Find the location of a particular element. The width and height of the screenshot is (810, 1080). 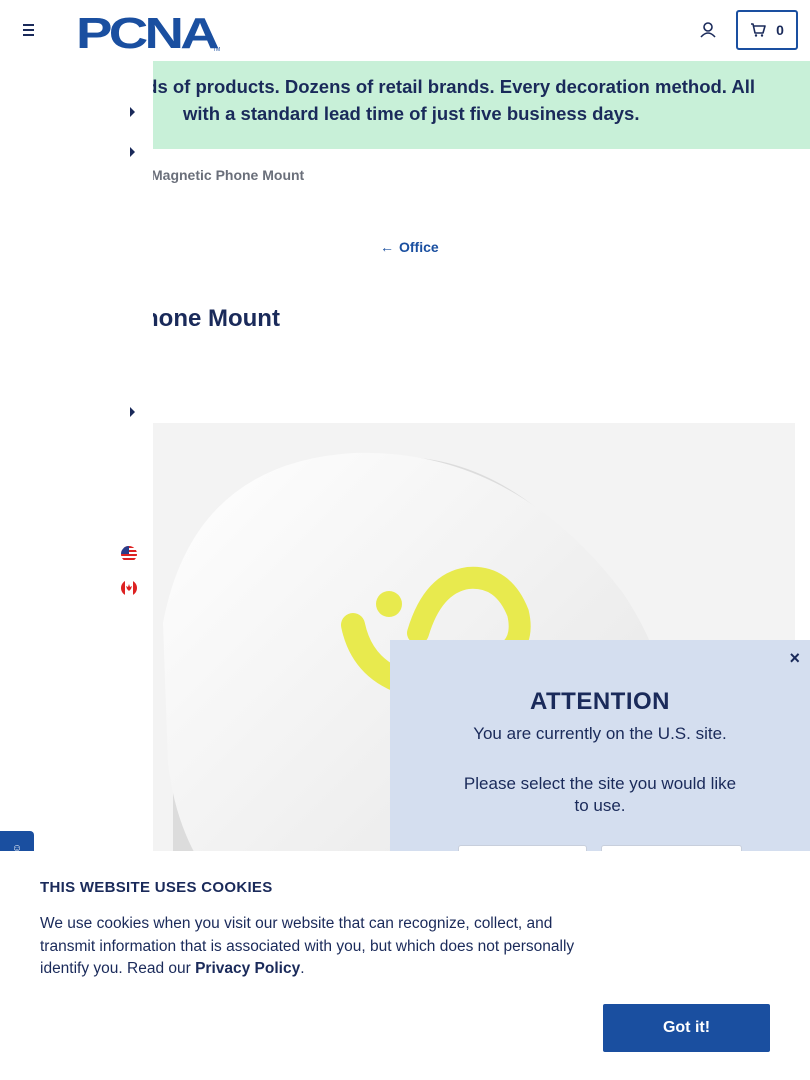

user-icon is located at coordinates (708, 30).